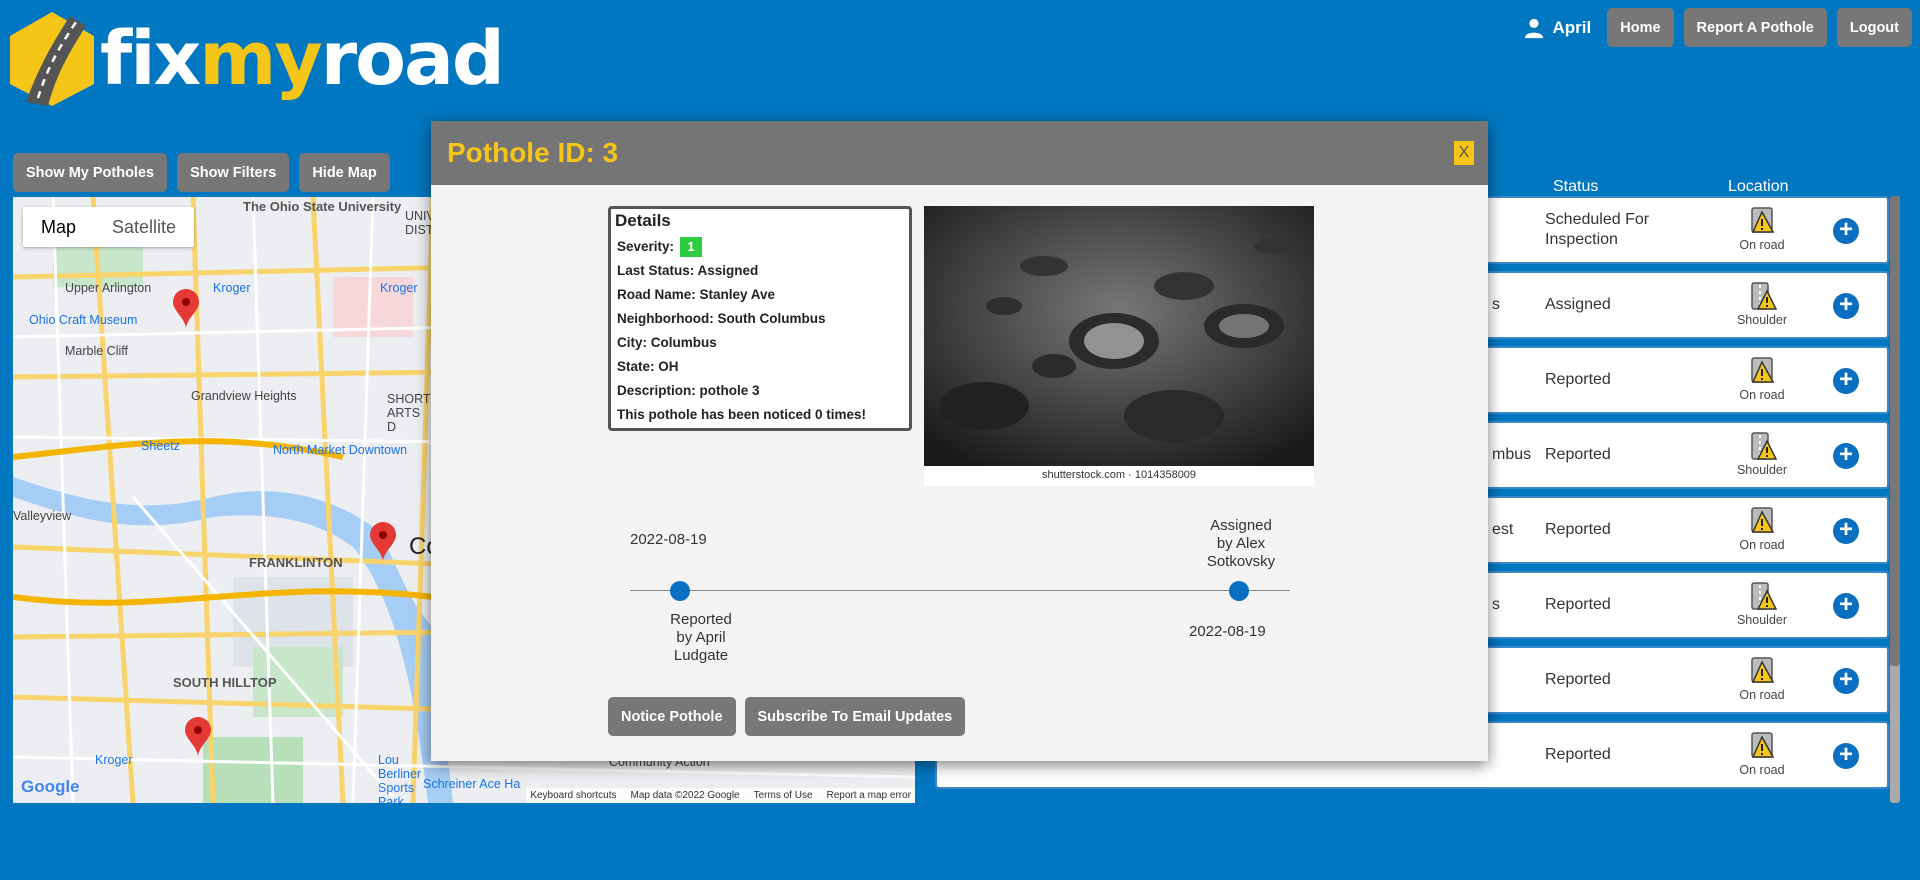  What do you see at coordinates (83, 320) in the screenshot?
I see `map-label-ohio-craft-museum: Ohio Craft Museum` at bounding box center [83, 320].